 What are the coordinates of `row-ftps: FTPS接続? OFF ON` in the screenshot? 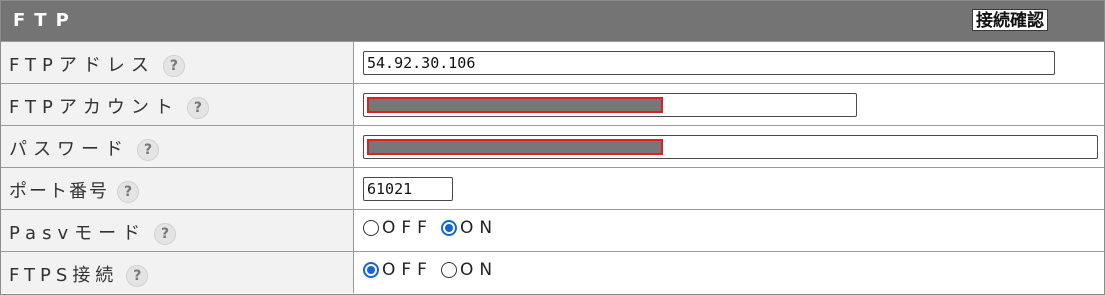 It's located at (552, 272).